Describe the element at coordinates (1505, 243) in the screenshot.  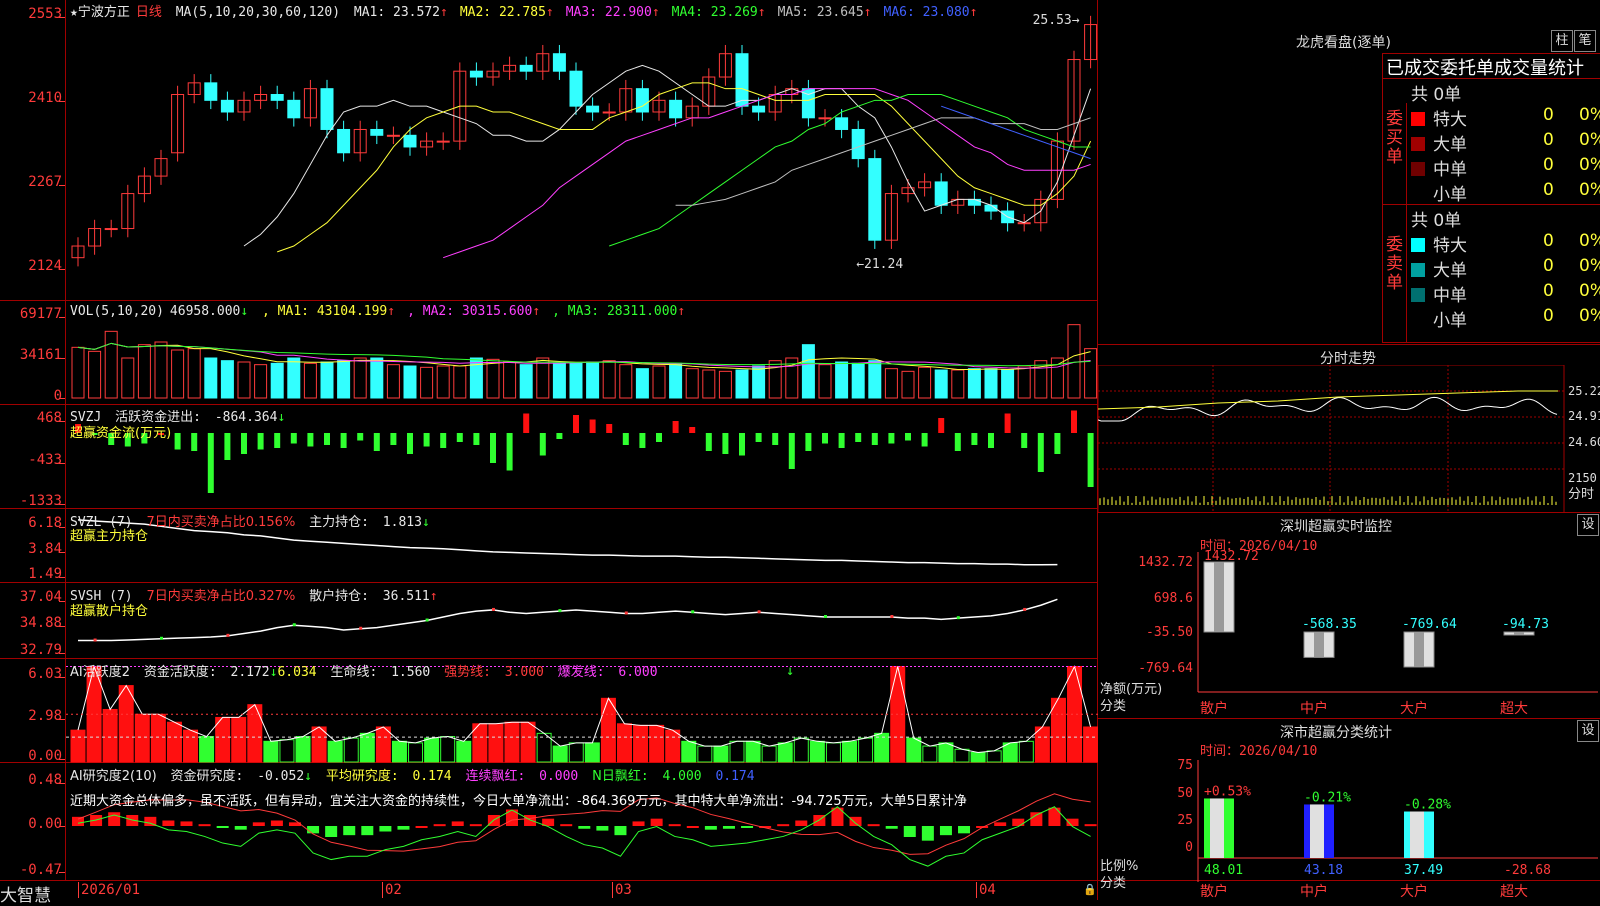
I see `sell-row: 特大 0 0%` at that location.